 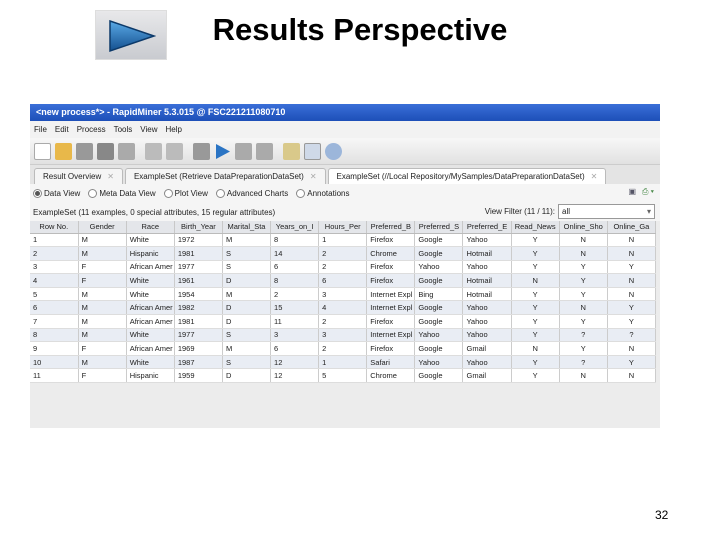 I want to click on design-perspective-icon, so click(x=291, y=151).